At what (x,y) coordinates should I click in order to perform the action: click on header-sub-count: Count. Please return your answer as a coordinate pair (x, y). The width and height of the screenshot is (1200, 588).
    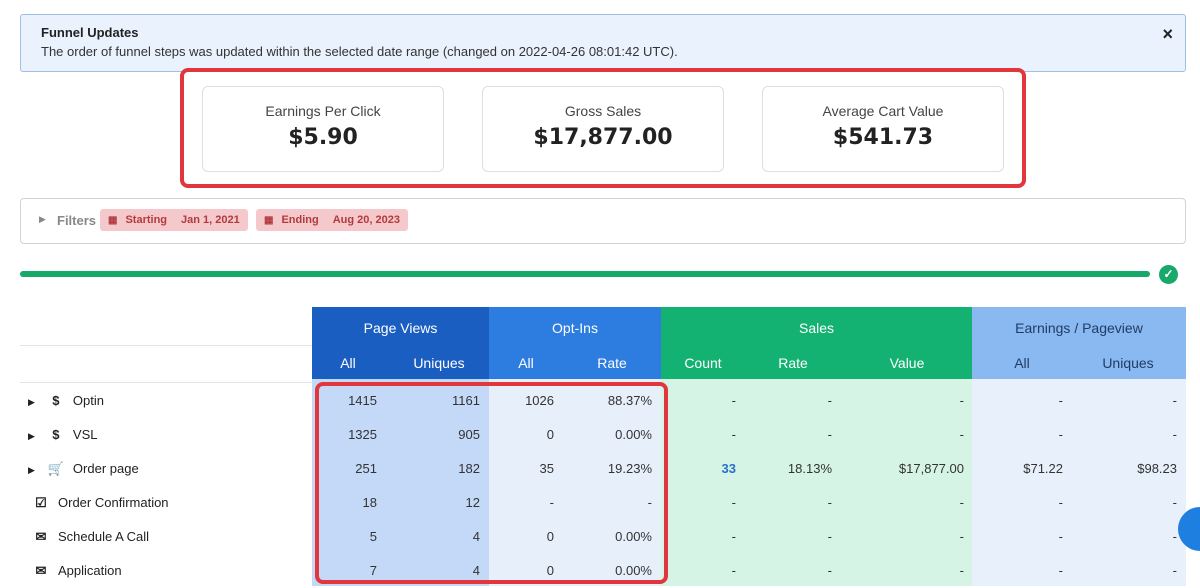
    Looking at the image, I should click on (703, 363).